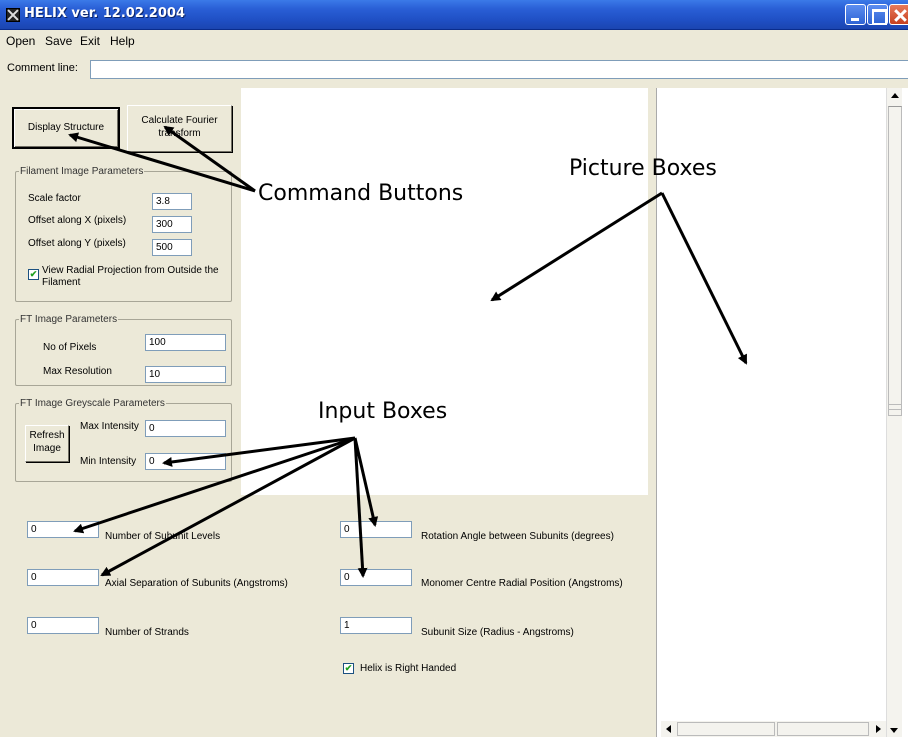  What do you see at coordinates (172, 201) in the screenshot?
I see `scale-factor-input: 3.8` at bounding box center [172, 201].